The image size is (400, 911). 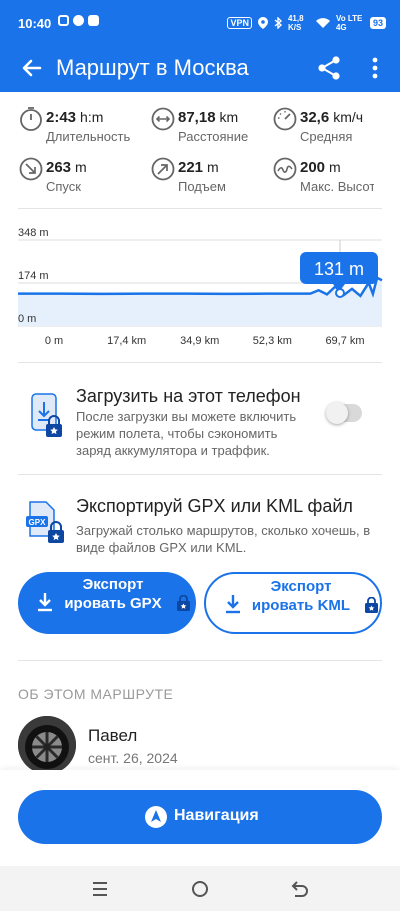 What do you see at coordinates (301, 596) in the screenshot?
I see `export-kml-label: Экспорт ировать KML` at bounding box center [301, 596].